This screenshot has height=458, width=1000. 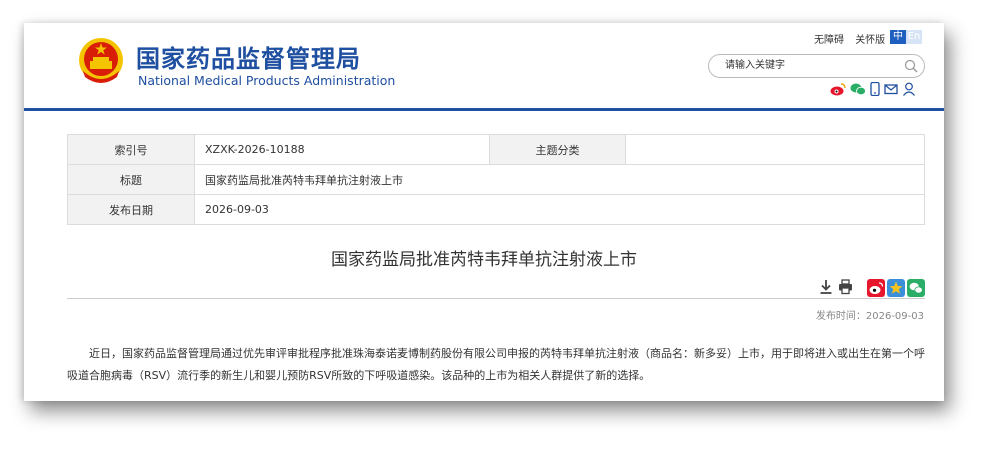 I want to click on table-row: 标题 国家药监局批准芮特韦拜单抗注射液上市, so click(x=496, y=179).